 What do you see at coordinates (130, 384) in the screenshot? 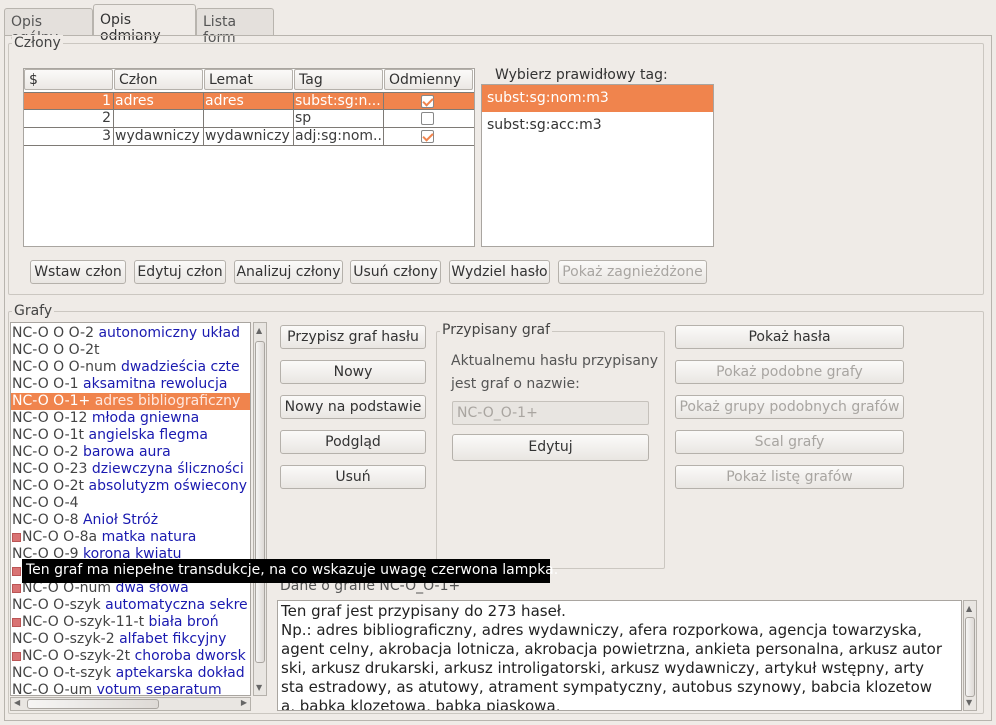
I see `graph-list-item: NC-O O-1 aksamitna rewolucja` at bounding box center [130, 384].